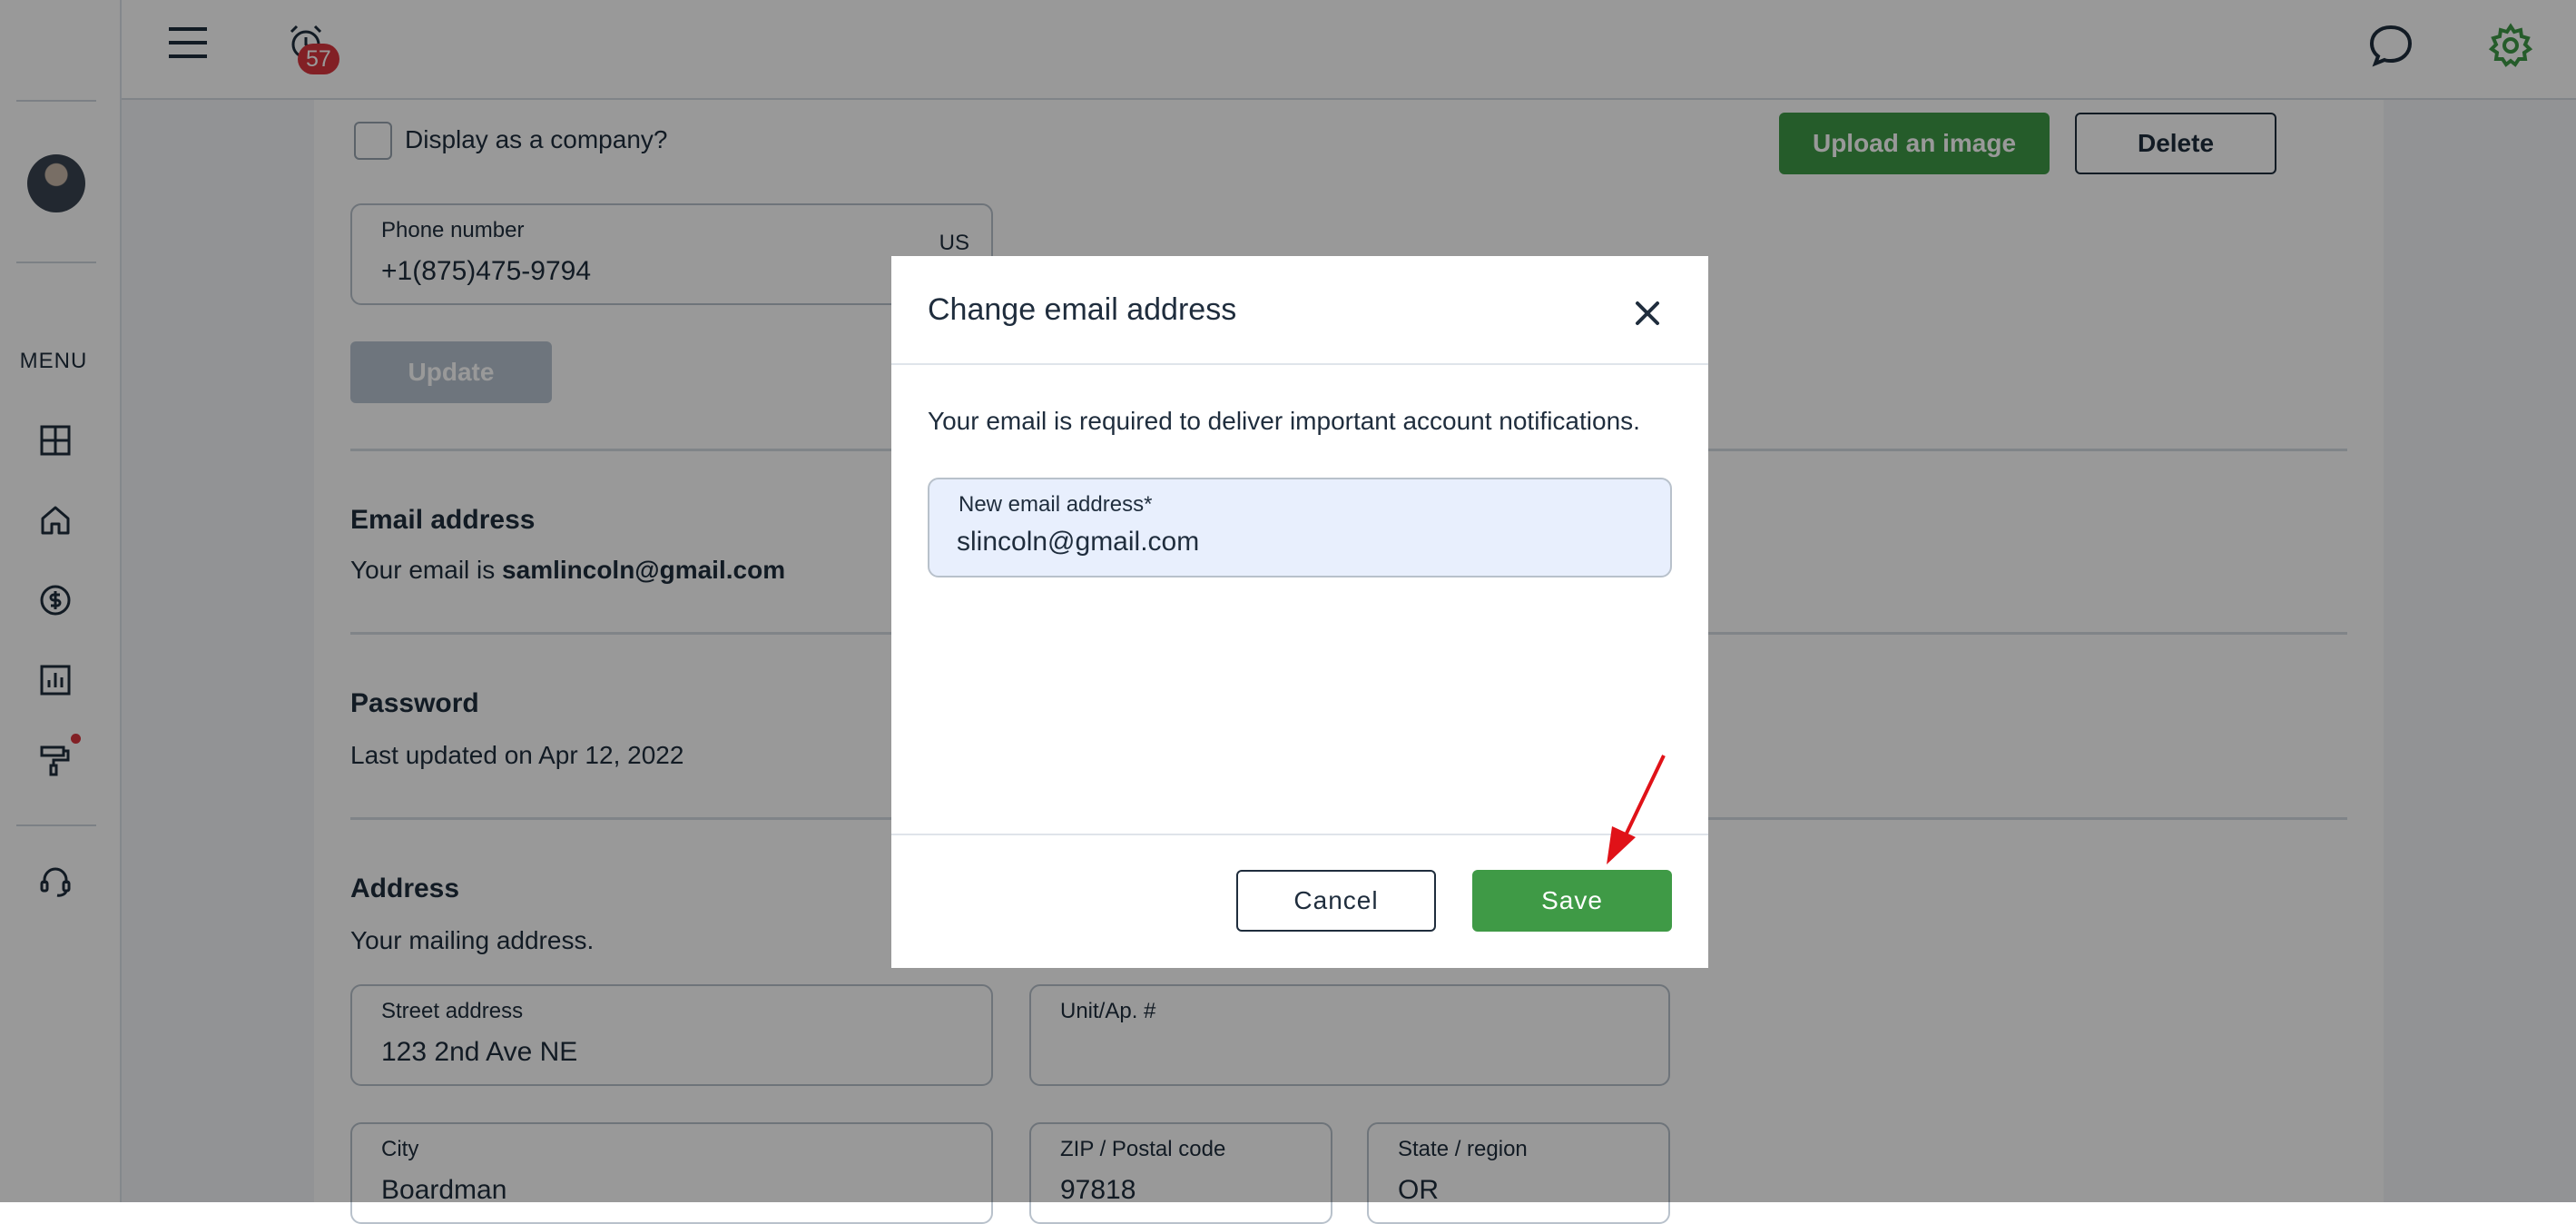 Image resolution: width=2576 pixels, height=1224 pixels. Describe the element at coordinates (1572, 901) in the screenshot. I see `save-button: Save` at that location.